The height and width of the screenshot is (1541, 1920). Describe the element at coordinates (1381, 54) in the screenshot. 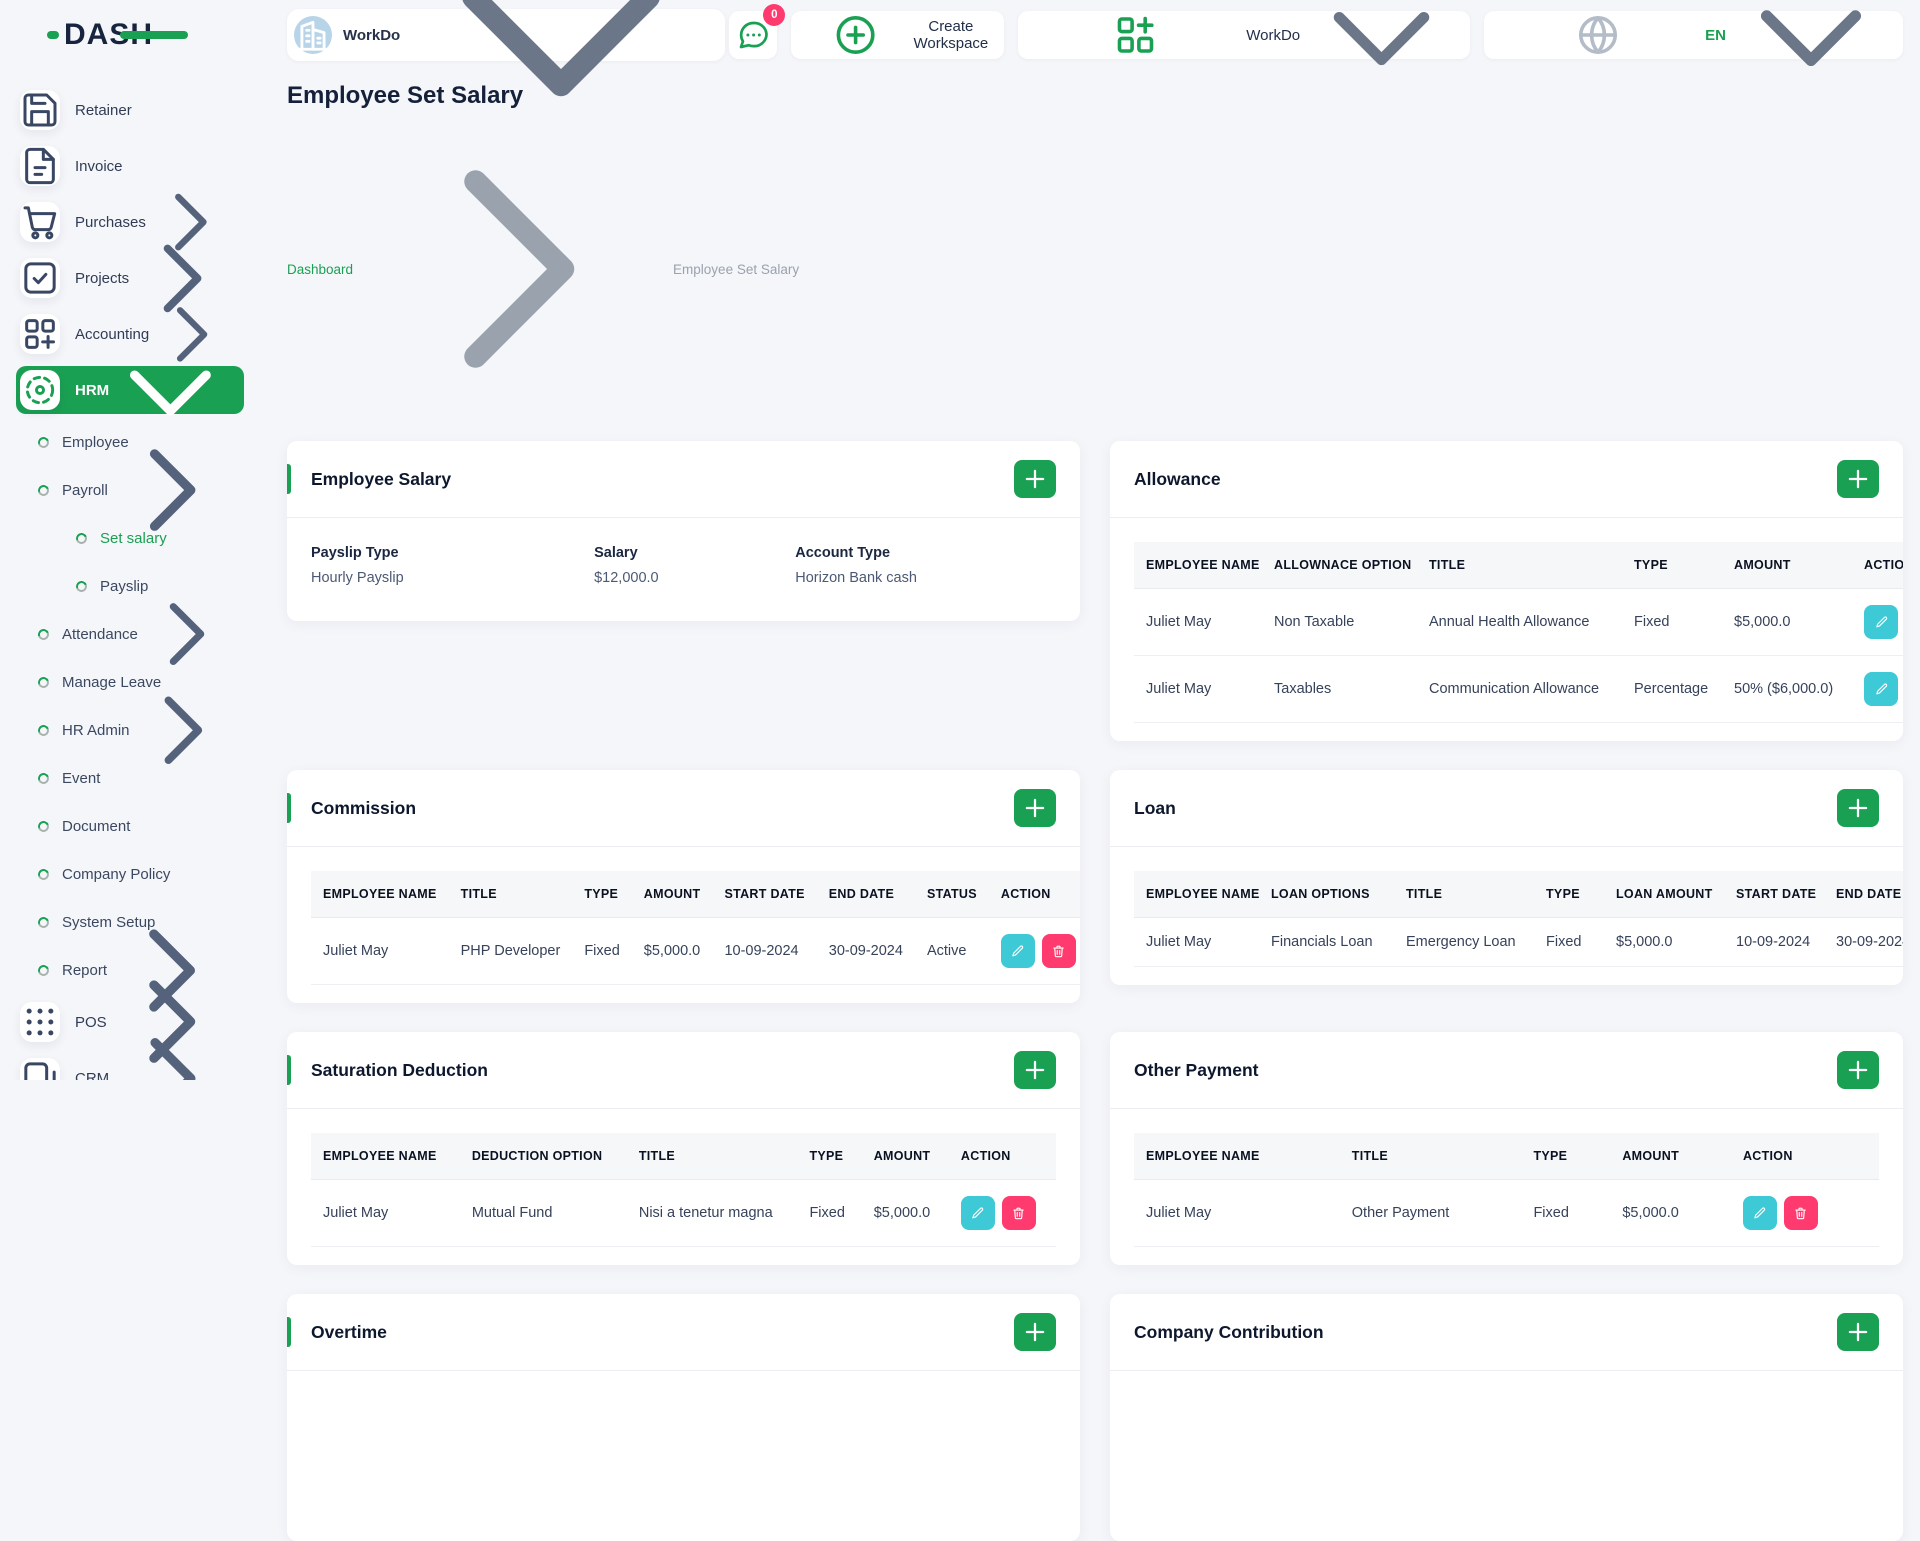

I see `chevron-down-icon` at that location.